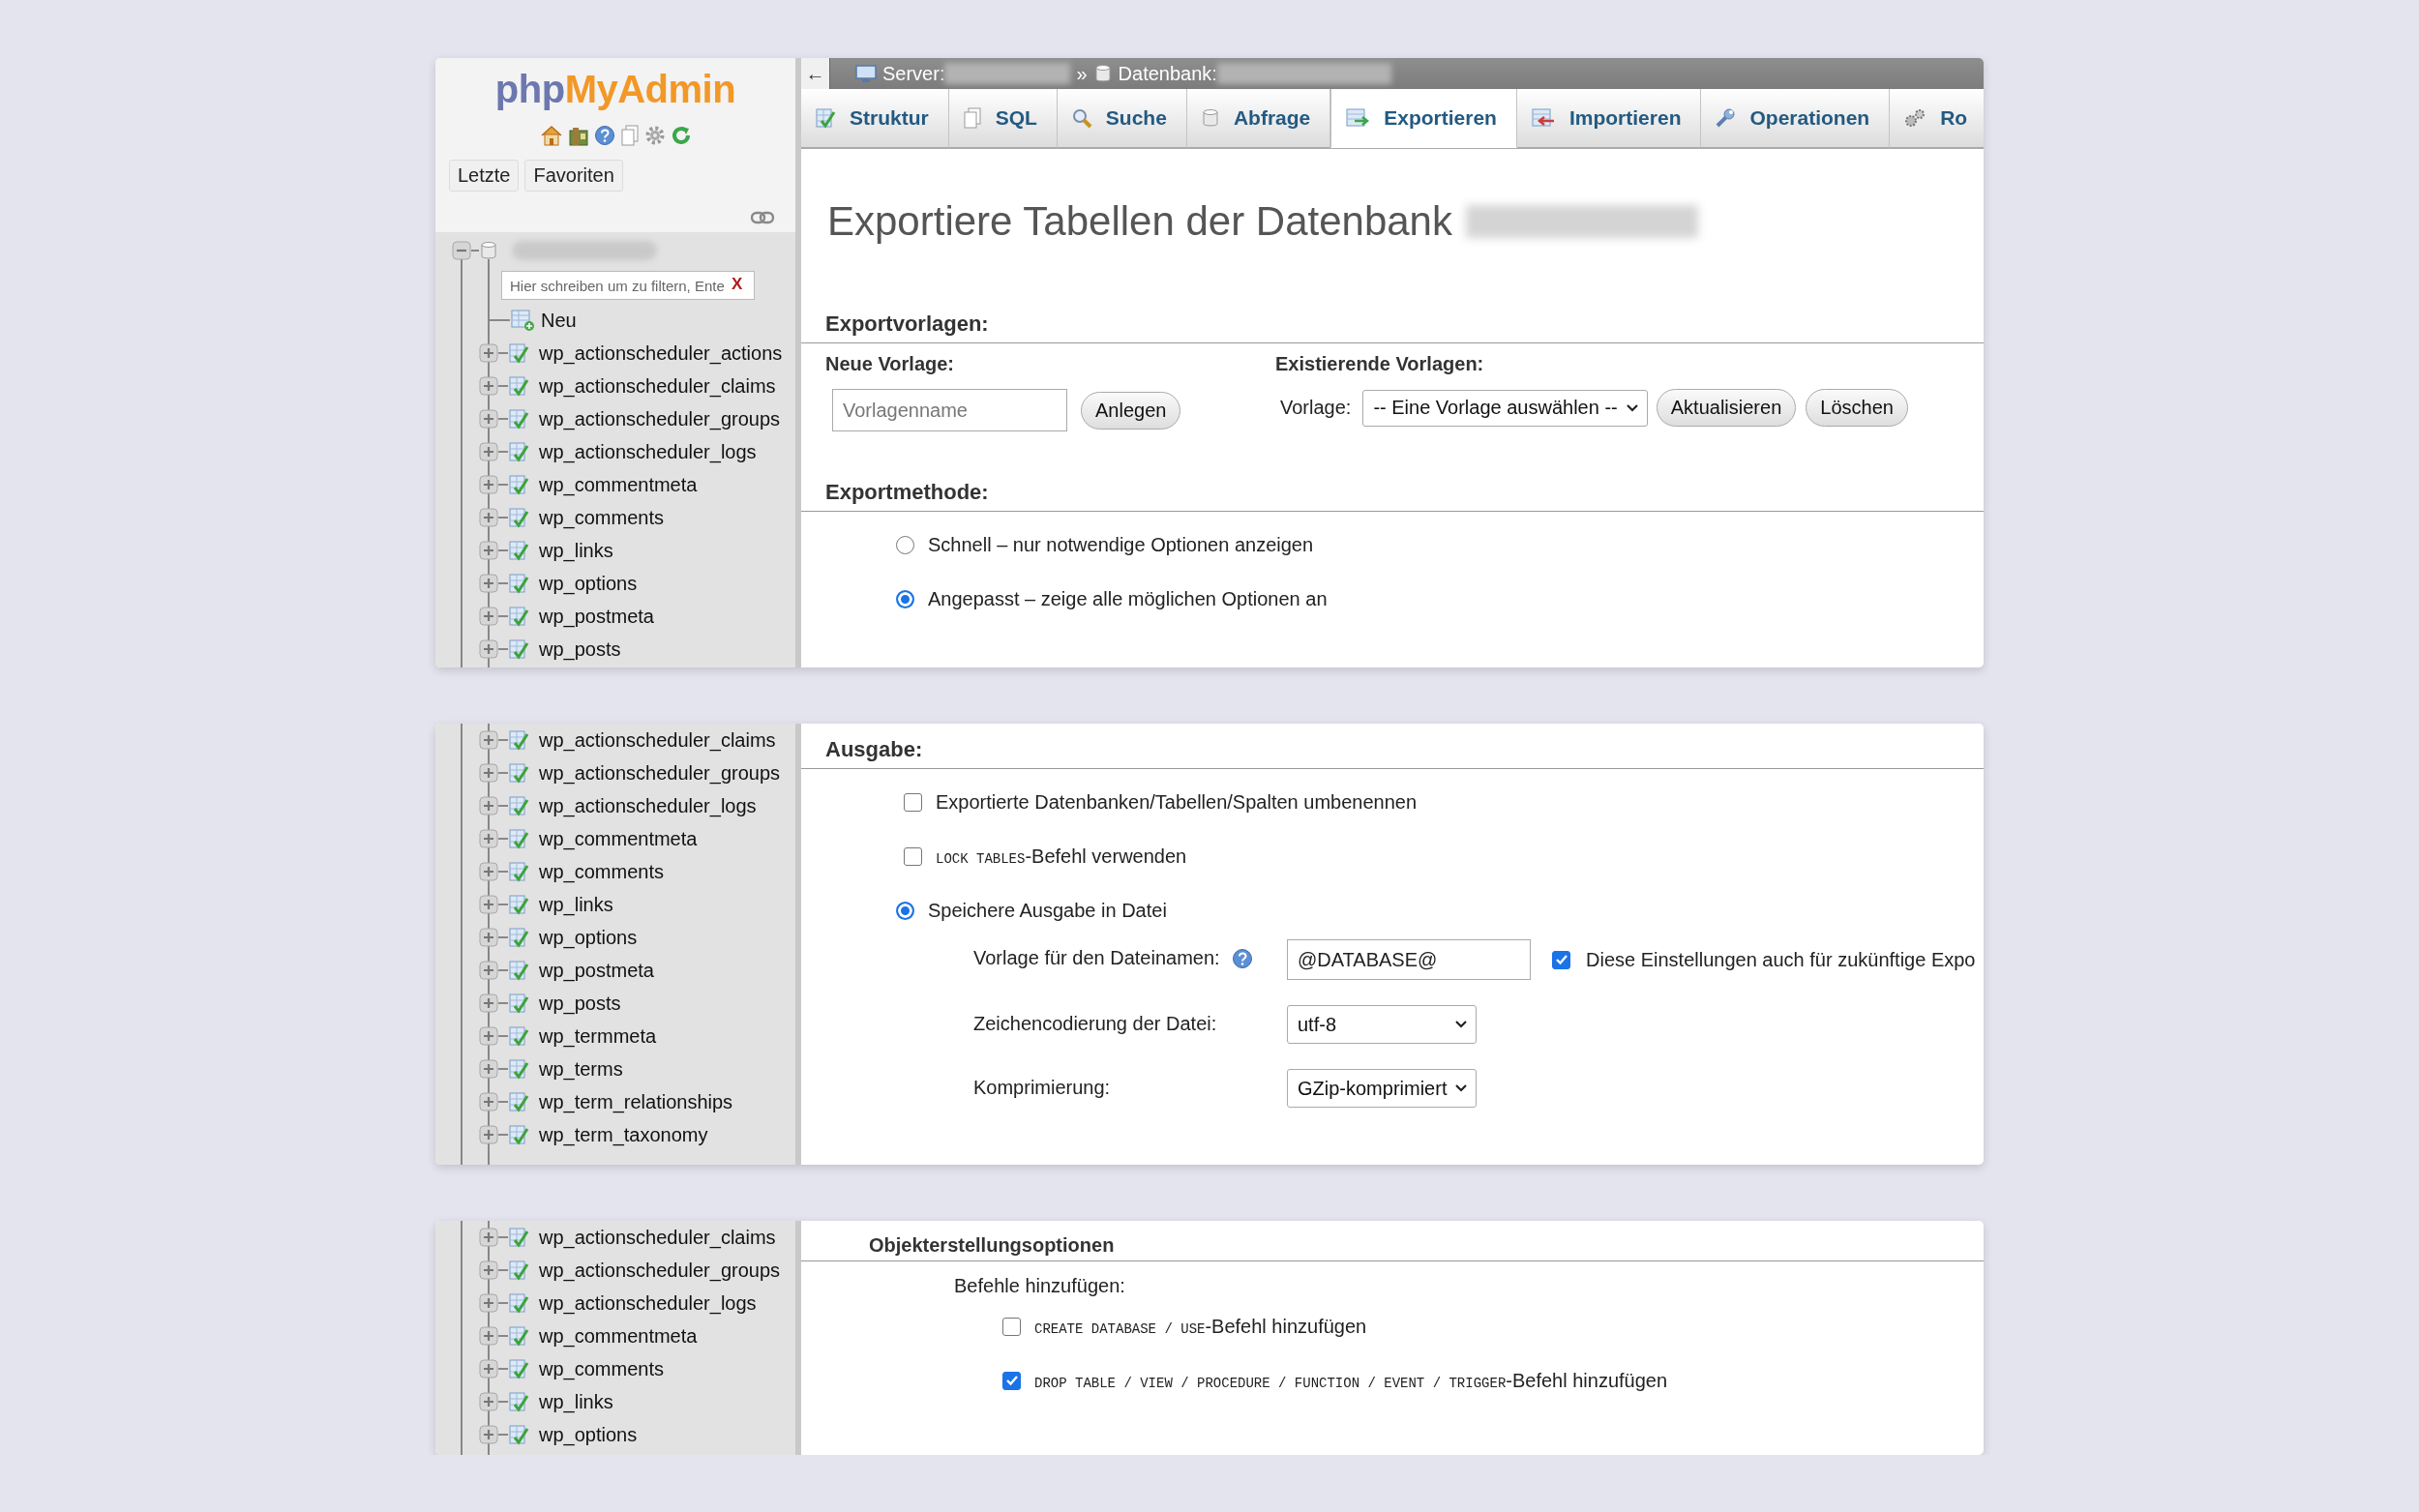  Describe the element at coordinates (1122, 119) in the screenshot. I see `tab: Suche` at that location.